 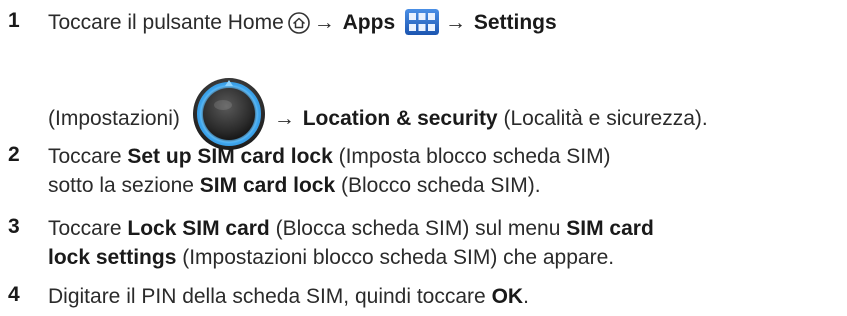 I want to click on step-text: Toccare il pulsante Home, so click(x=166, y=22).